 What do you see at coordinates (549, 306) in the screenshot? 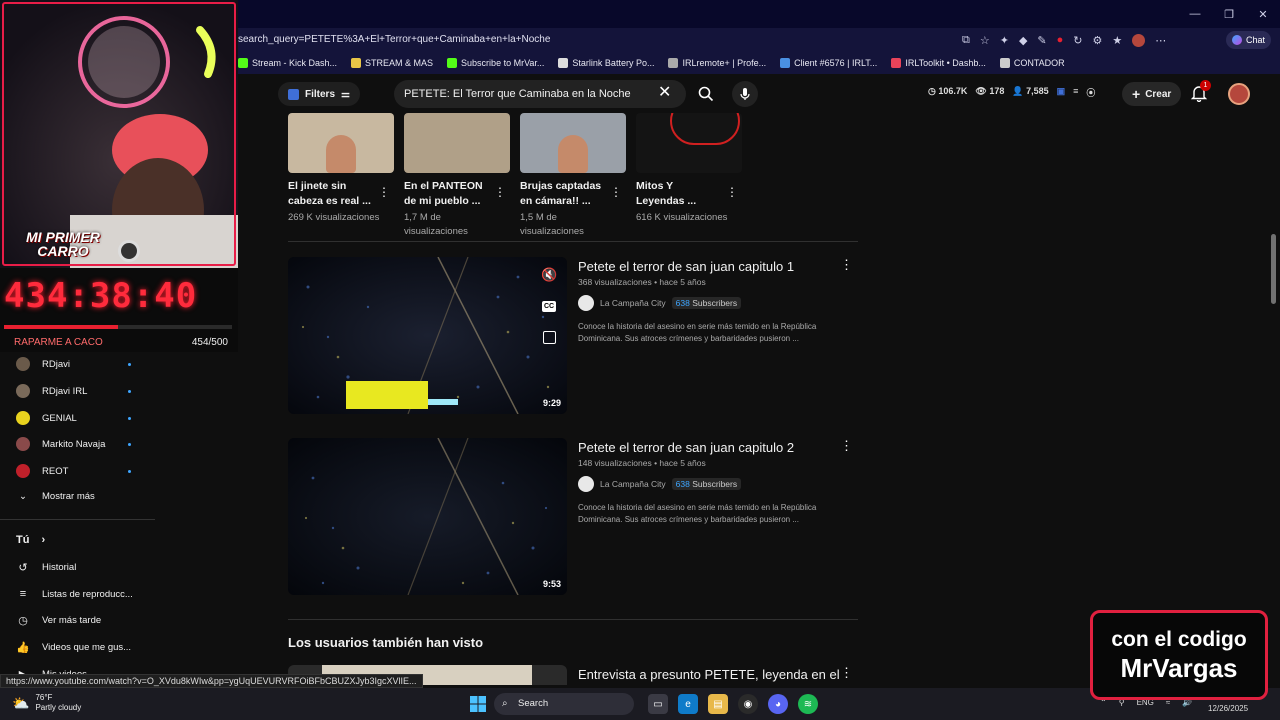
I see `captions-icon: CC` at bounding box center [549, 306].